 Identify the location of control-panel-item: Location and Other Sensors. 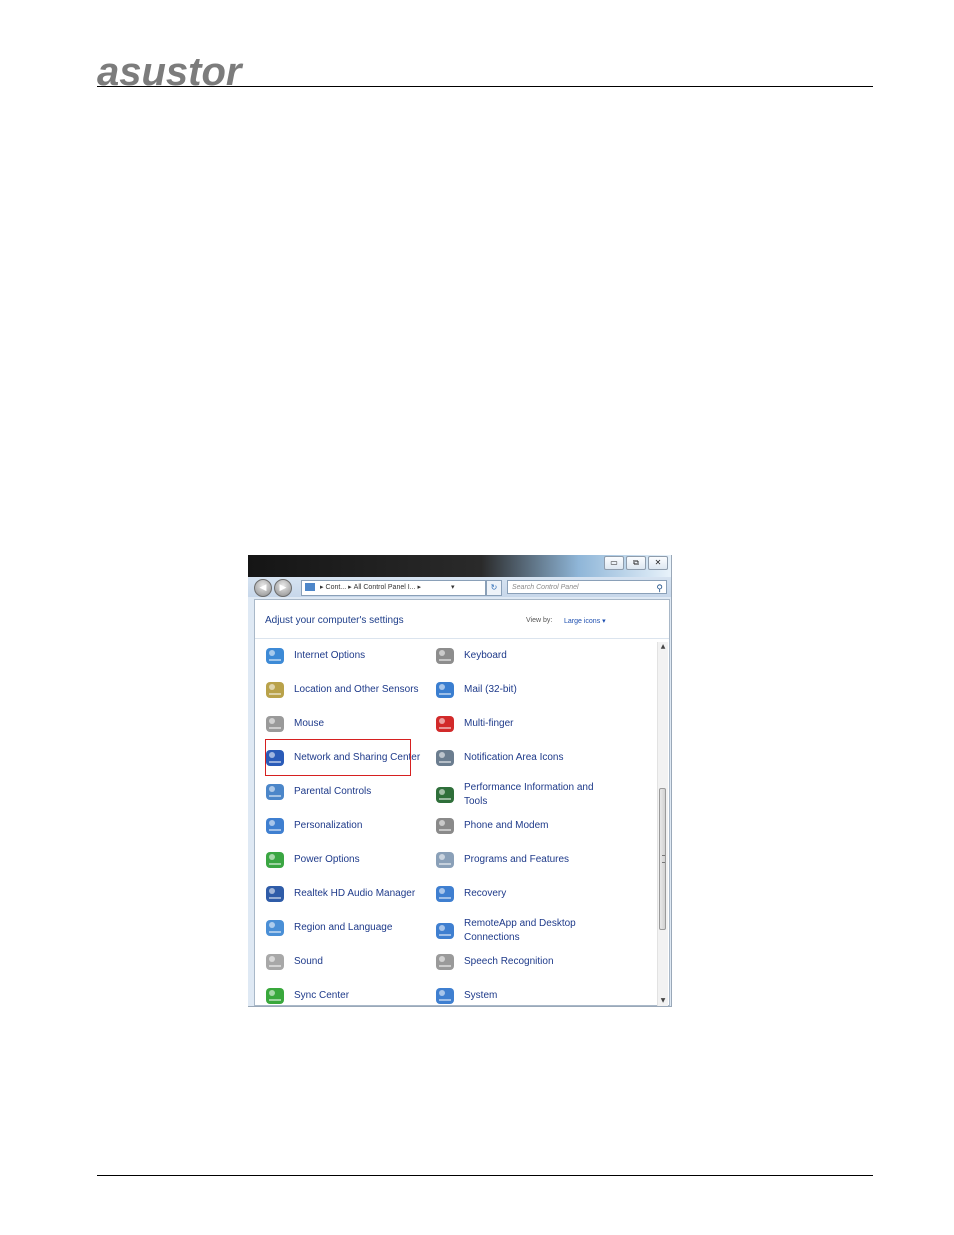
(345, 690).